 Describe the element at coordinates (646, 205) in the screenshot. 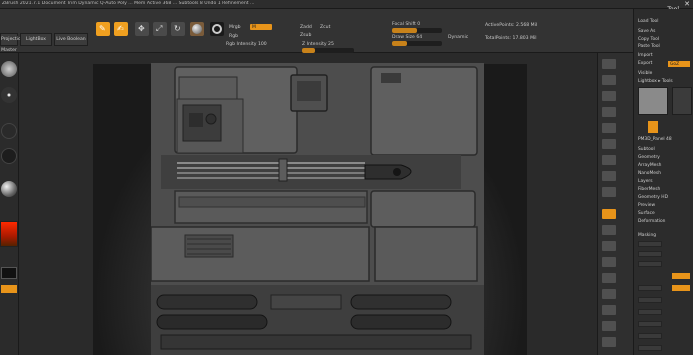

I see `section-preview: Preview` at that location.